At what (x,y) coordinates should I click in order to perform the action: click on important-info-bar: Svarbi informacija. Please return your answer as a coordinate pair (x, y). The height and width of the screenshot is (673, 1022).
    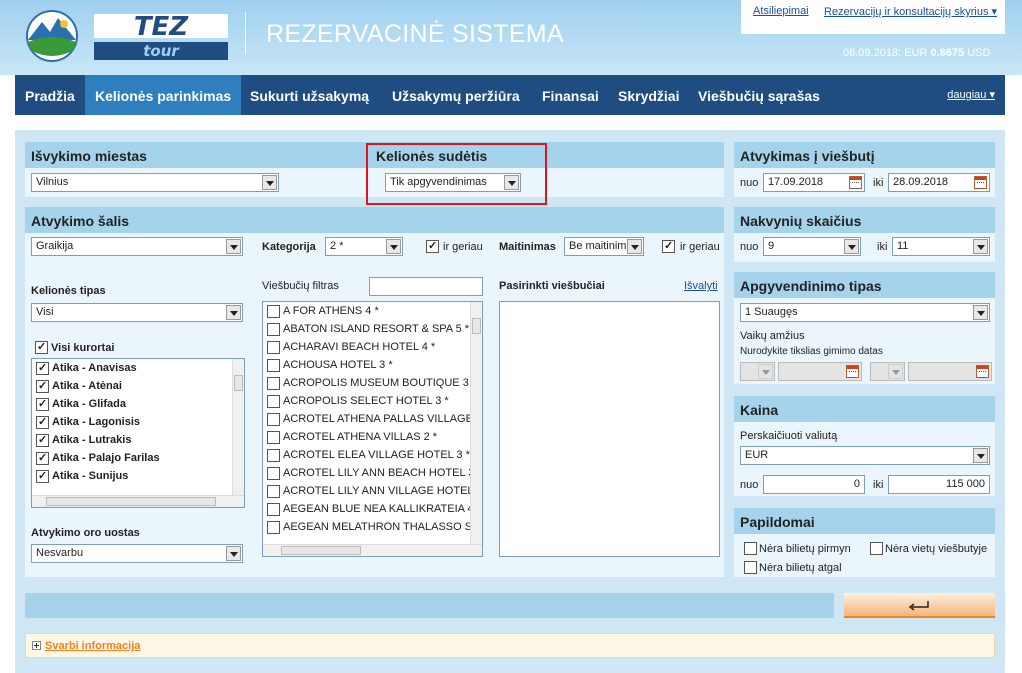
    Looking at the image, I should click on (510, 645).